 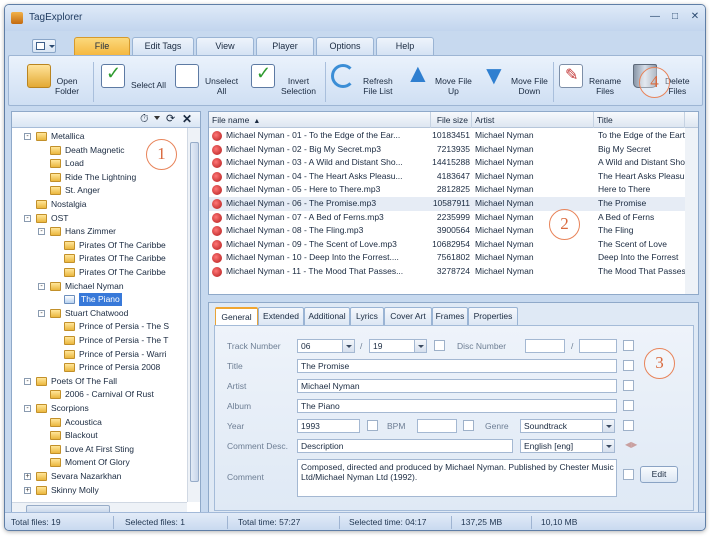 I want to click on tab-general: General, so click(x=236, y=316).